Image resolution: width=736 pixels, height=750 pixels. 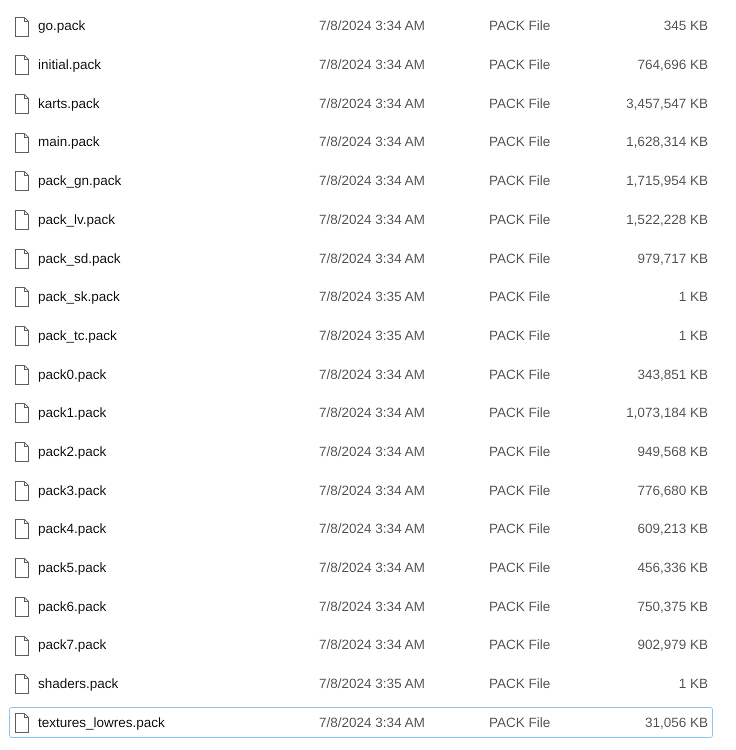 I want to click on file-name: go.pack, so click(x=62, y=26).